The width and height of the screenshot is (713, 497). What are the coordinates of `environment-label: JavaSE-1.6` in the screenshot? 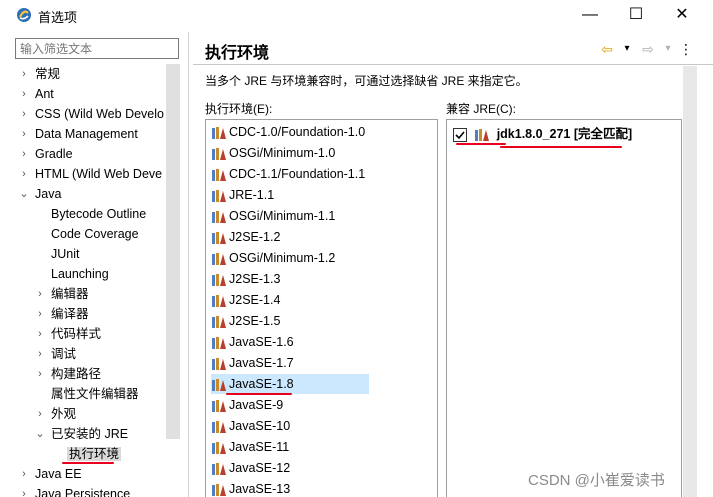 It's located at (261, 342).